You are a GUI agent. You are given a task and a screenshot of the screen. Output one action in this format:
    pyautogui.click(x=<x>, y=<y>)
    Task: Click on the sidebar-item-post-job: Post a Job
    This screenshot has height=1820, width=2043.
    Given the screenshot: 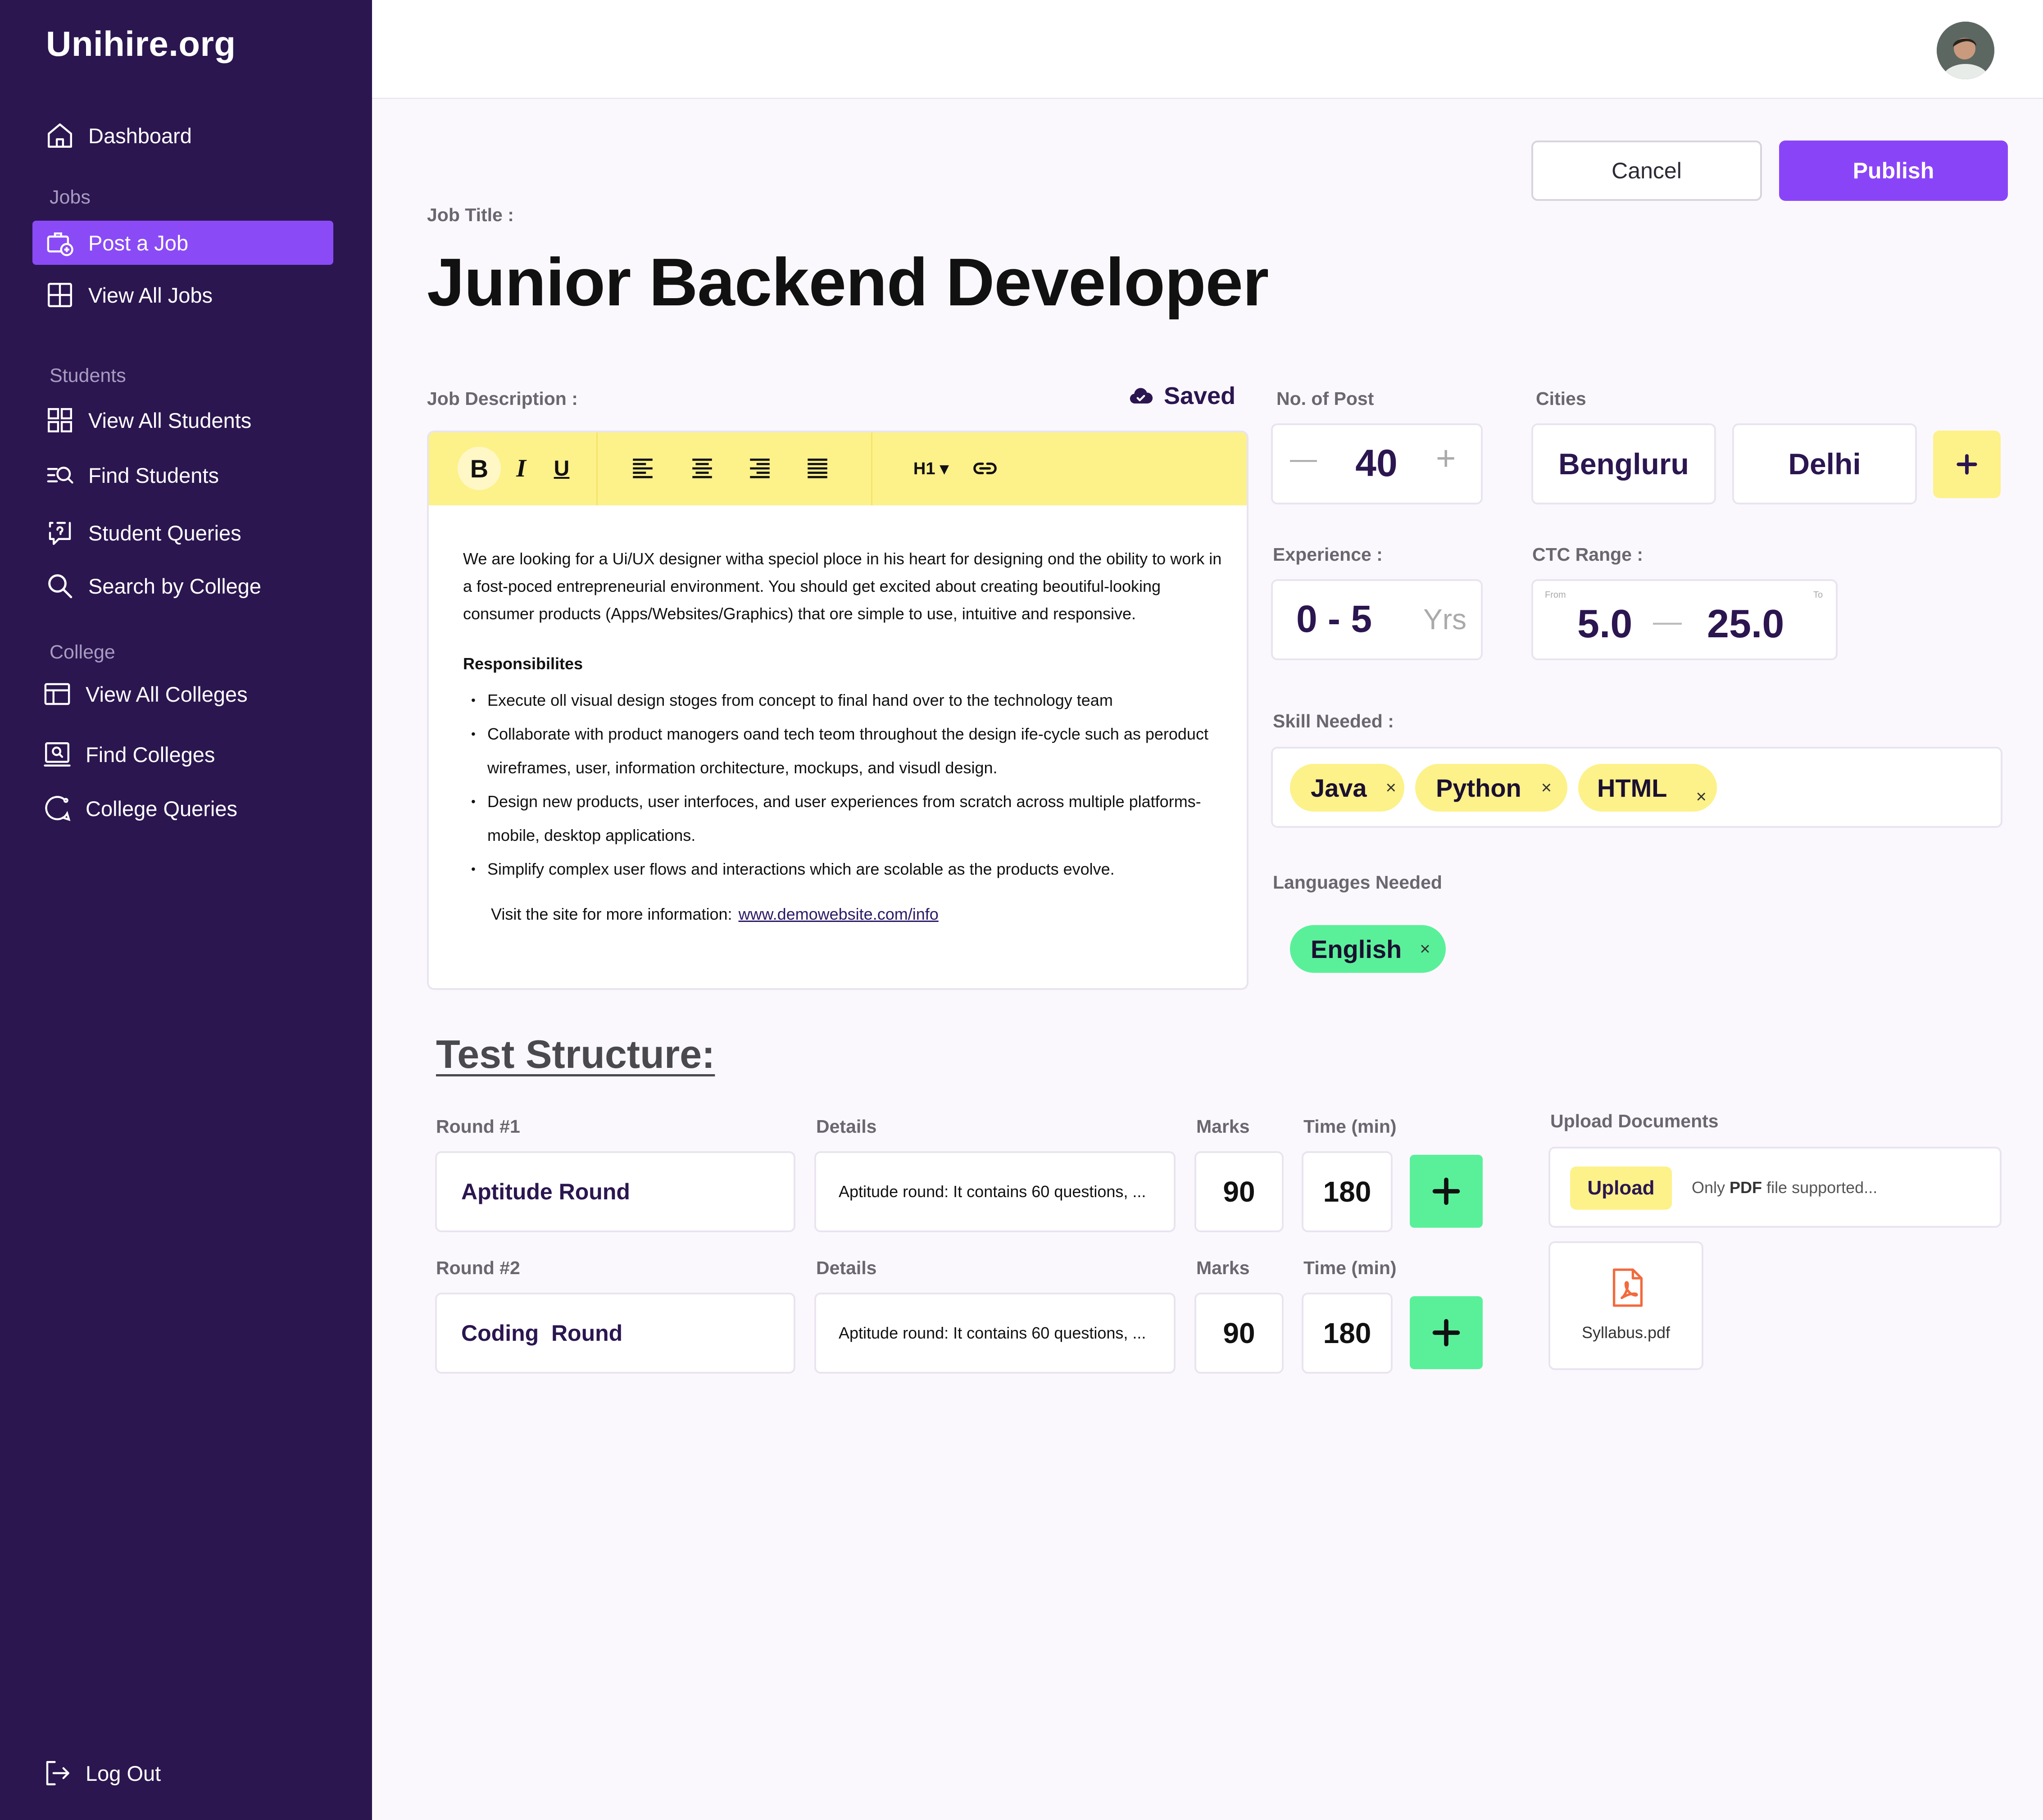 What is the action you would take?
    pyautogui.click(x=182, y=243)
    